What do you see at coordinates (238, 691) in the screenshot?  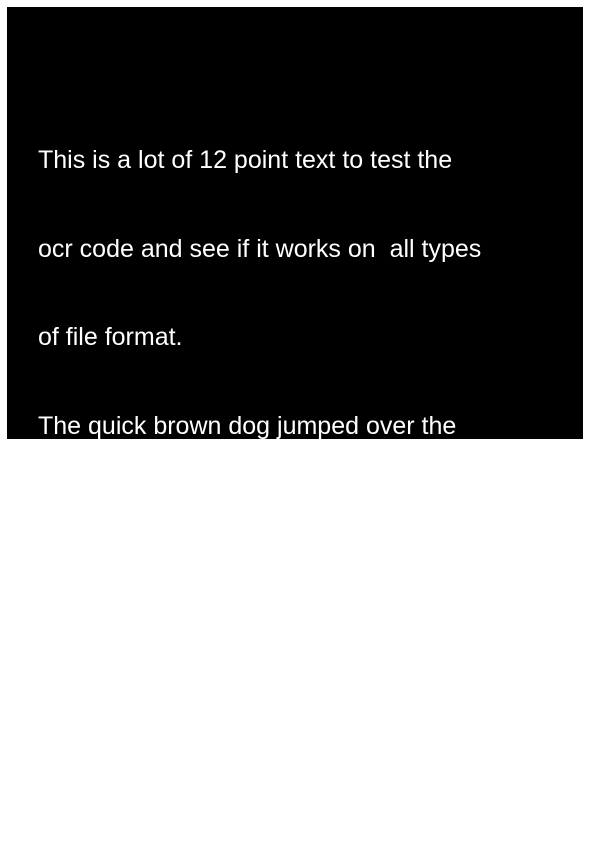 I see `text-line: jumped over the lazy fox. The quick` at bounding box center [238, 691].